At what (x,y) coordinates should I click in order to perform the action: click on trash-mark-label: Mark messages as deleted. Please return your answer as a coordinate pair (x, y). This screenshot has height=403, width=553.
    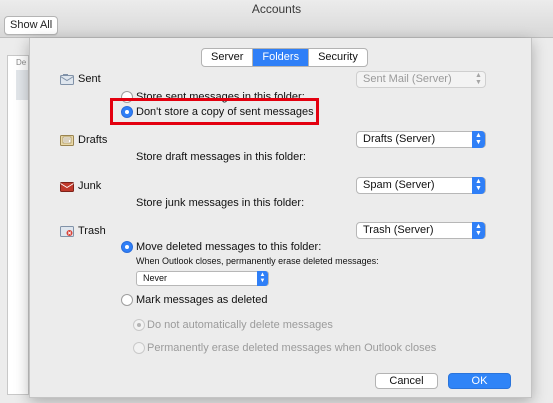
    Looking at the image, I should click on (202, 300).